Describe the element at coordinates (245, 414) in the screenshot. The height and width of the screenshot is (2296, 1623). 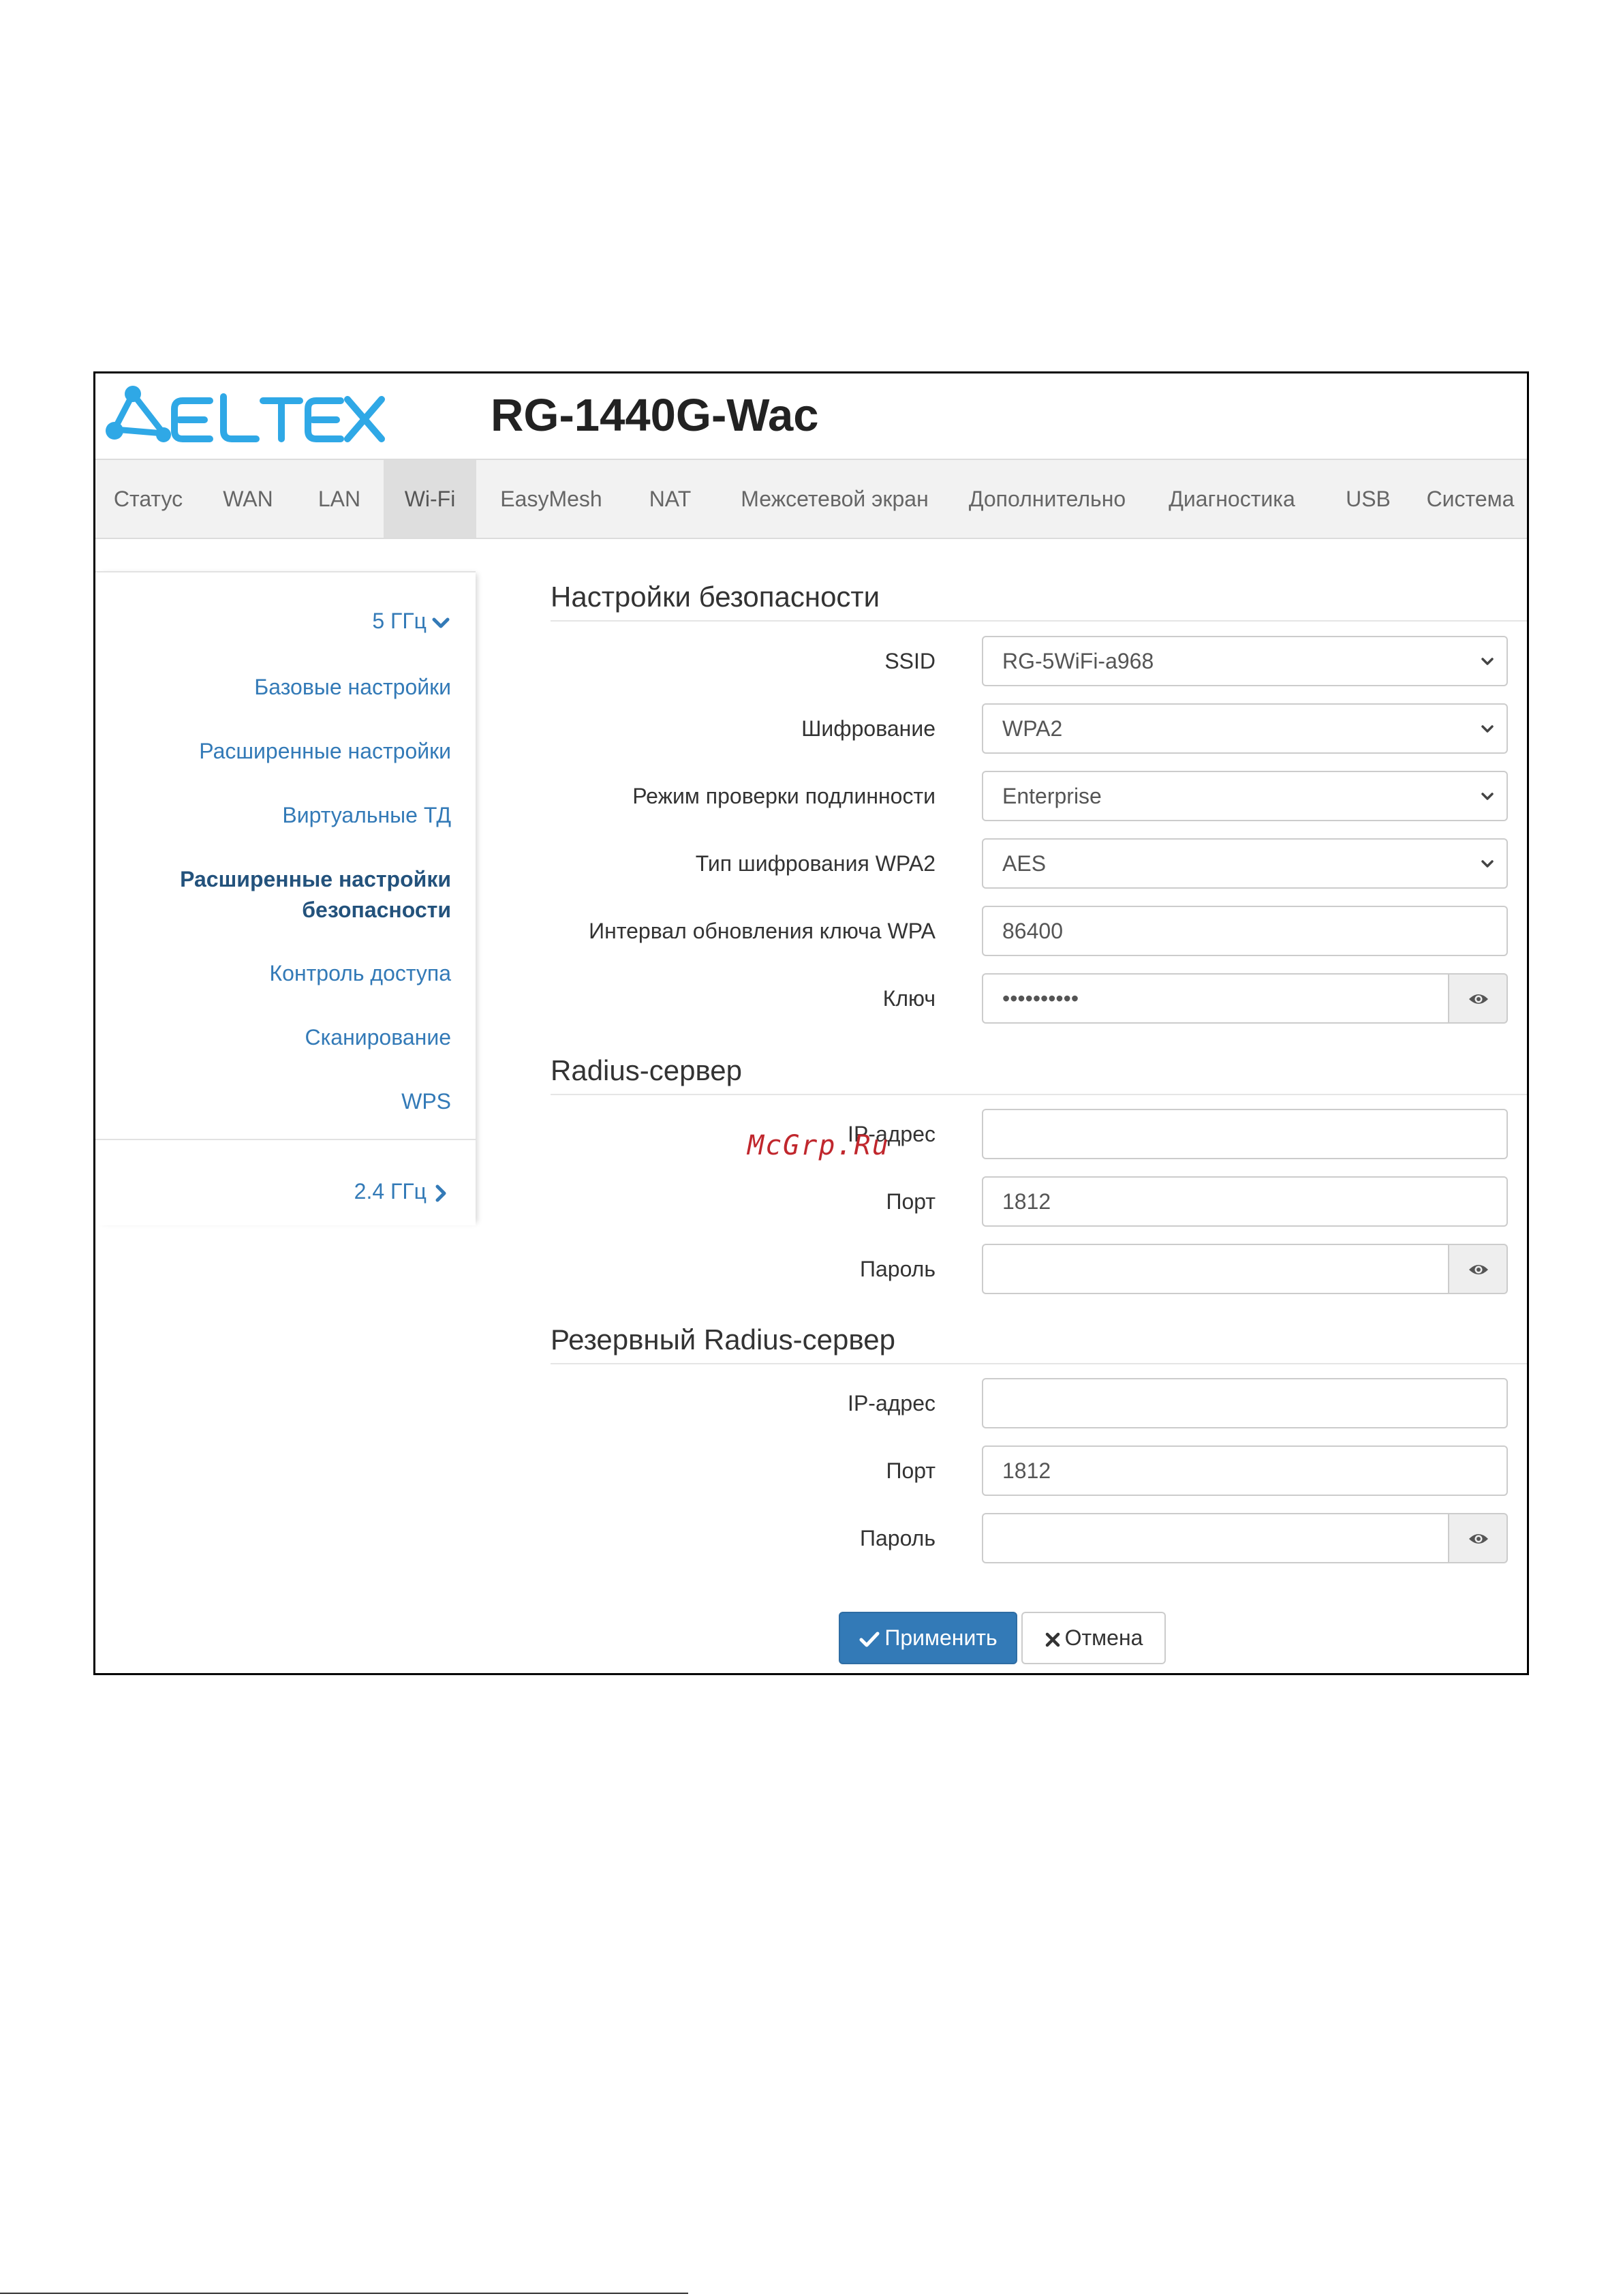
I see `eltex-logo` at that location.